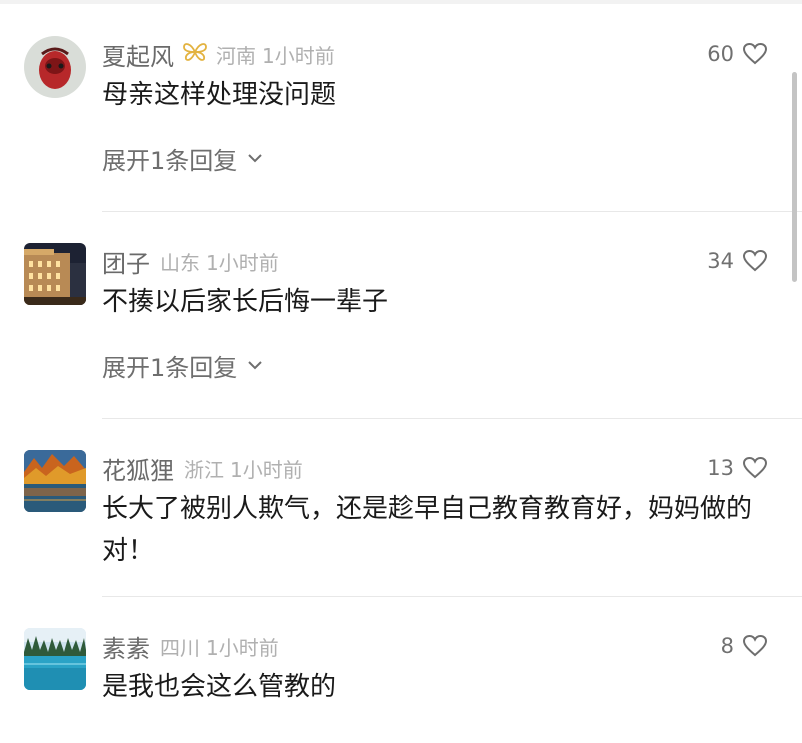  What do you see at coordinates (219, 687) in the screenshot?
I see `comment-text: 是我也会这么管教的` at bounding box center [219, 687].